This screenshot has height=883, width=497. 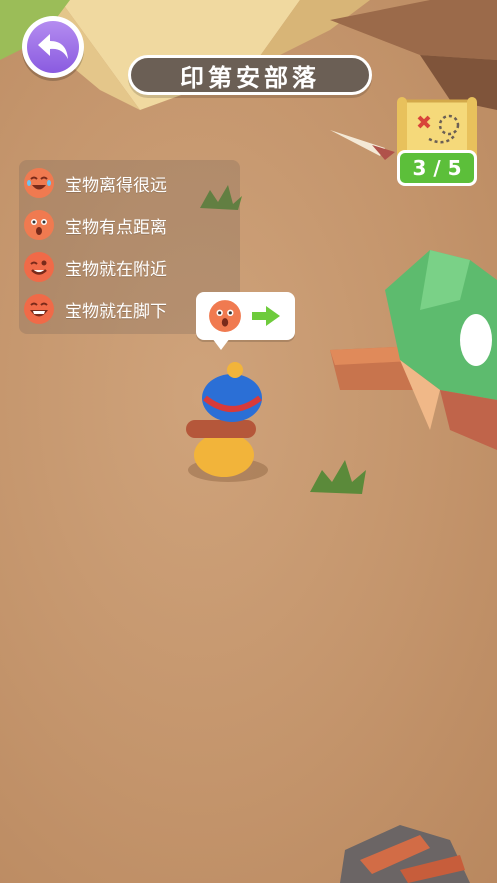 I want to click on legend-label: 宝物就在附近, so click(x=116, y=269).